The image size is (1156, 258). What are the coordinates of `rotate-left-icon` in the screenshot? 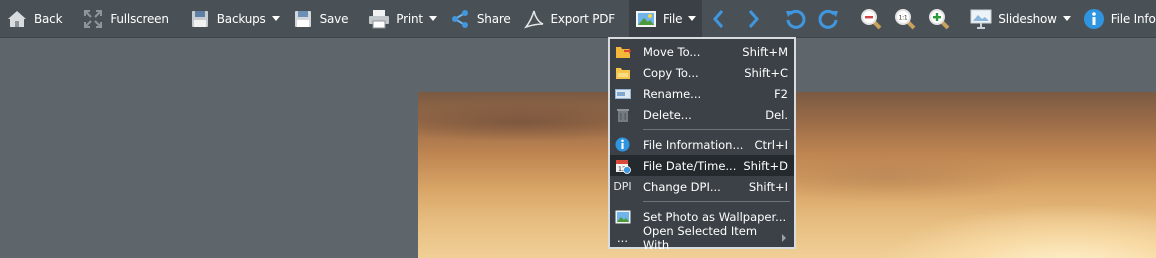 It's located at (795, 19).